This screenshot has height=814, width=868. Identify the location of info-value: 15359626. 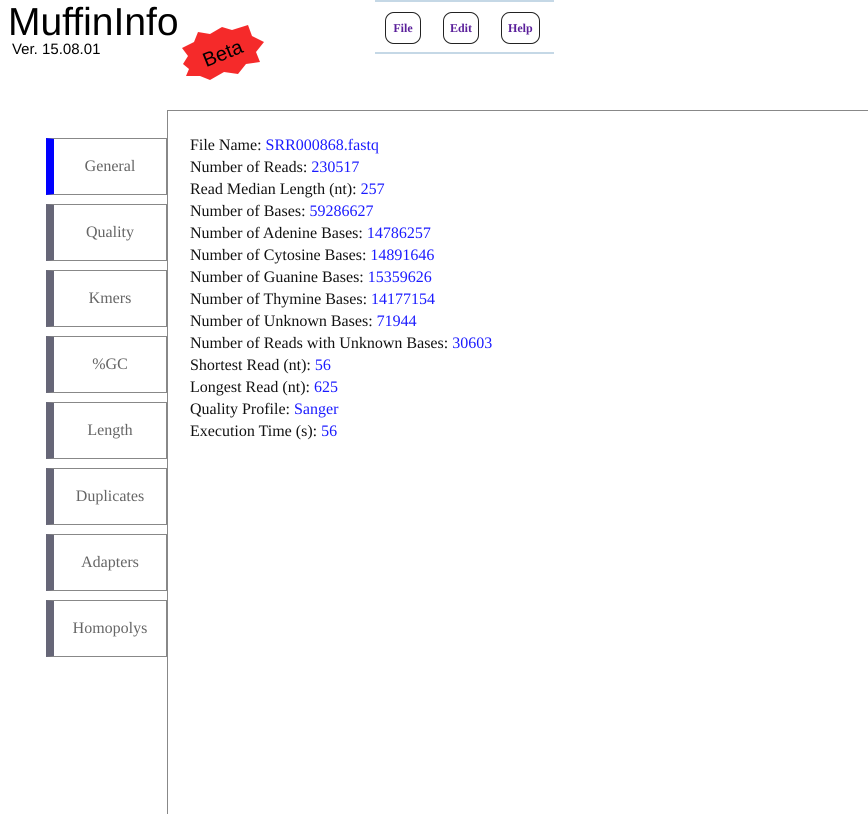
(400, 277).